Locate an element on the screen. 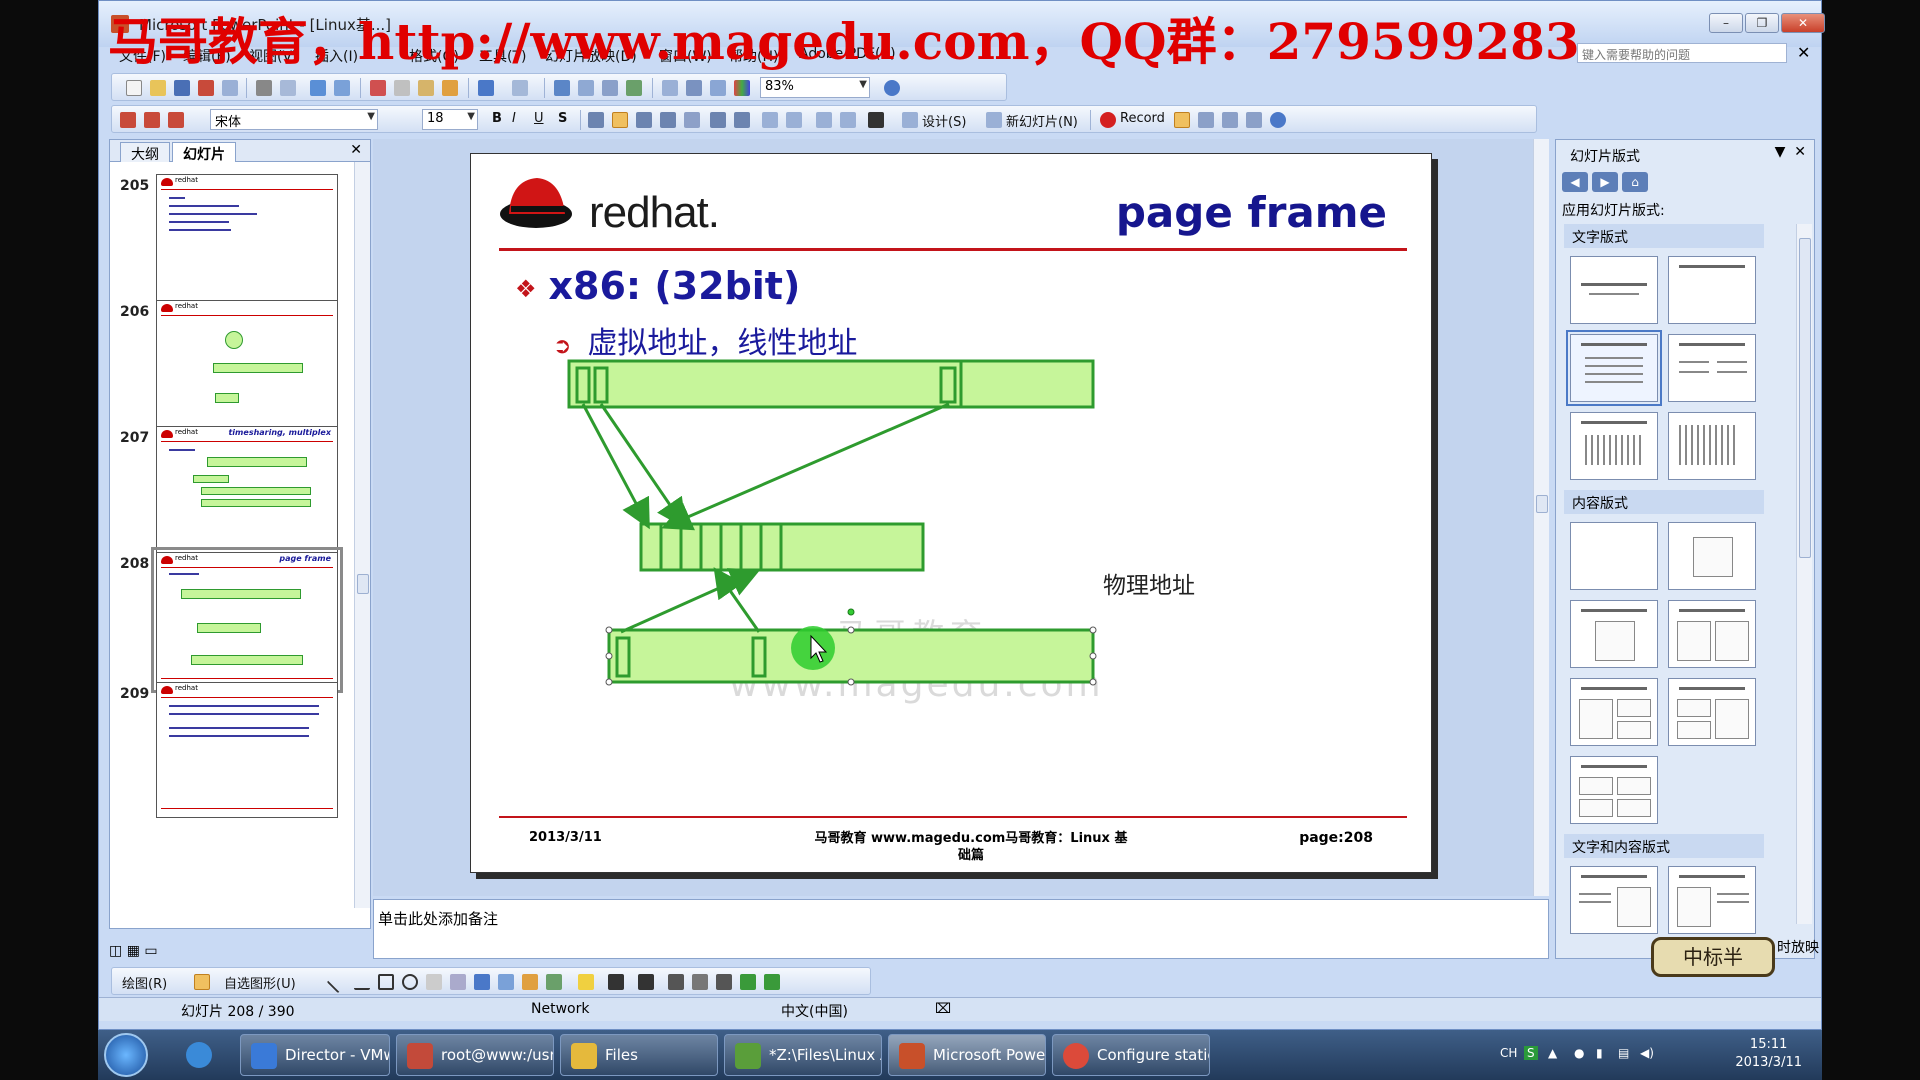  font-color-icon is located at coordinates (646, 982).